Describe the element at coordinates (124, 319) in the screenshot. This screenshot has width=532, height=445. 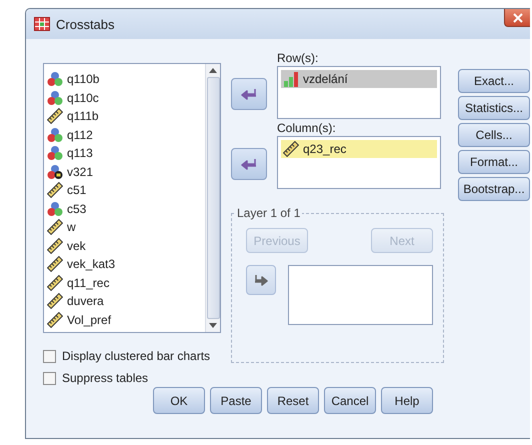
I see `variable-item: Vol_pref` at that location.